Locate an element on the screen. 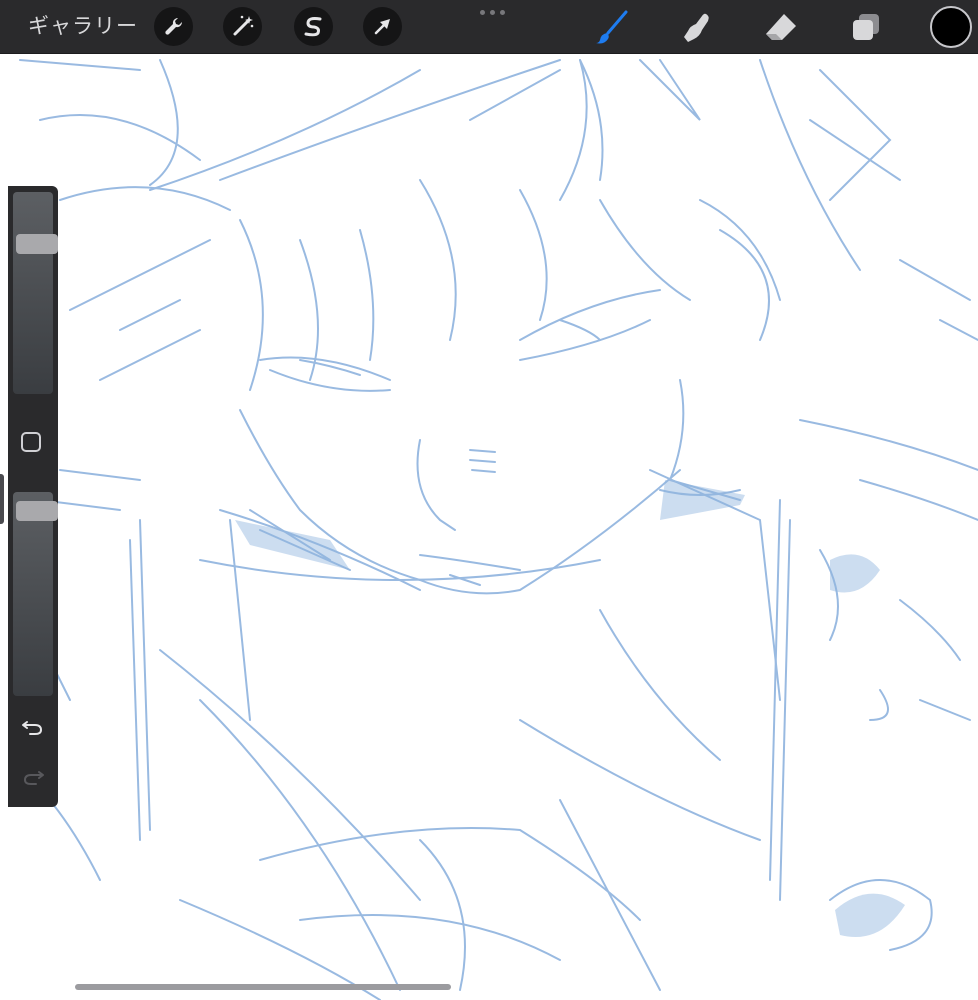  top-toolbar: ギャラリー is located at coordinates (489, 27).